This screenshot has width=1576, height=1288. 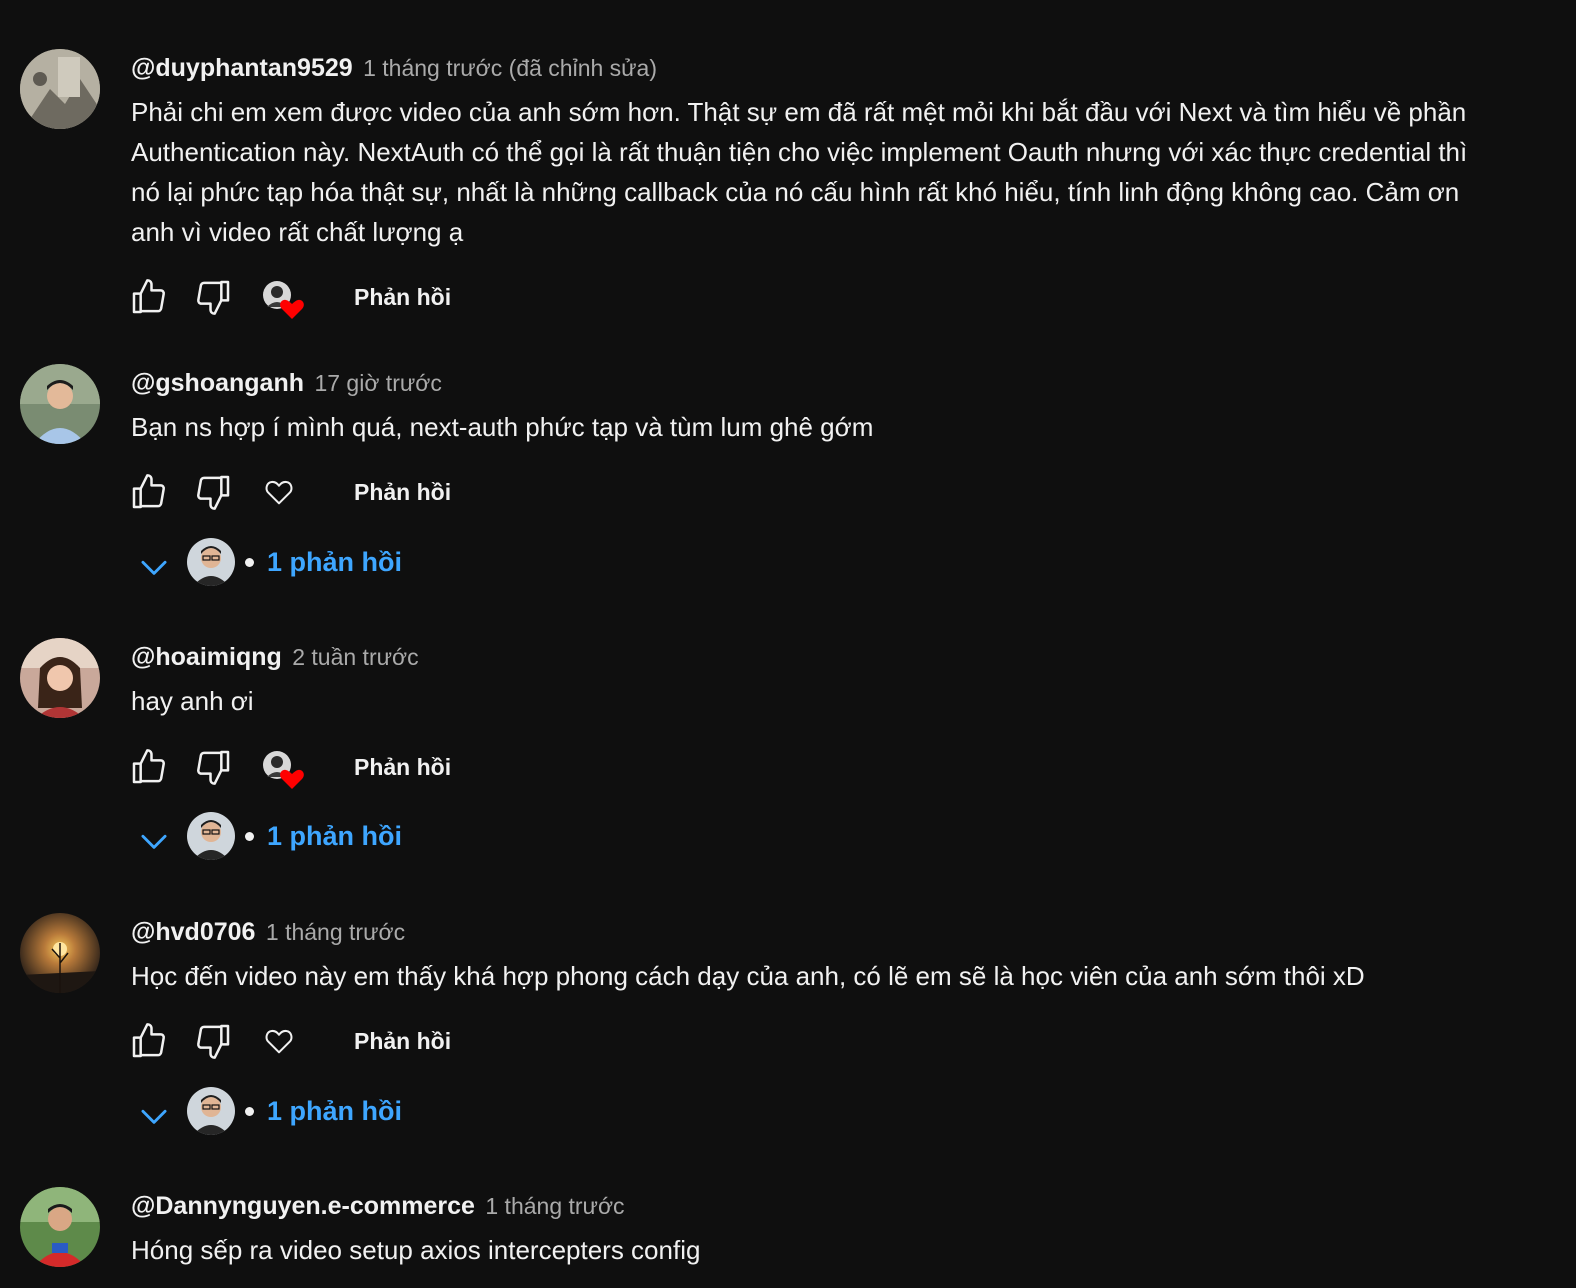 What do you see at coordinates (192, 701) in the screenshot?
I see `comment-text: hay anh ơi` at bounding box center [192, 701].